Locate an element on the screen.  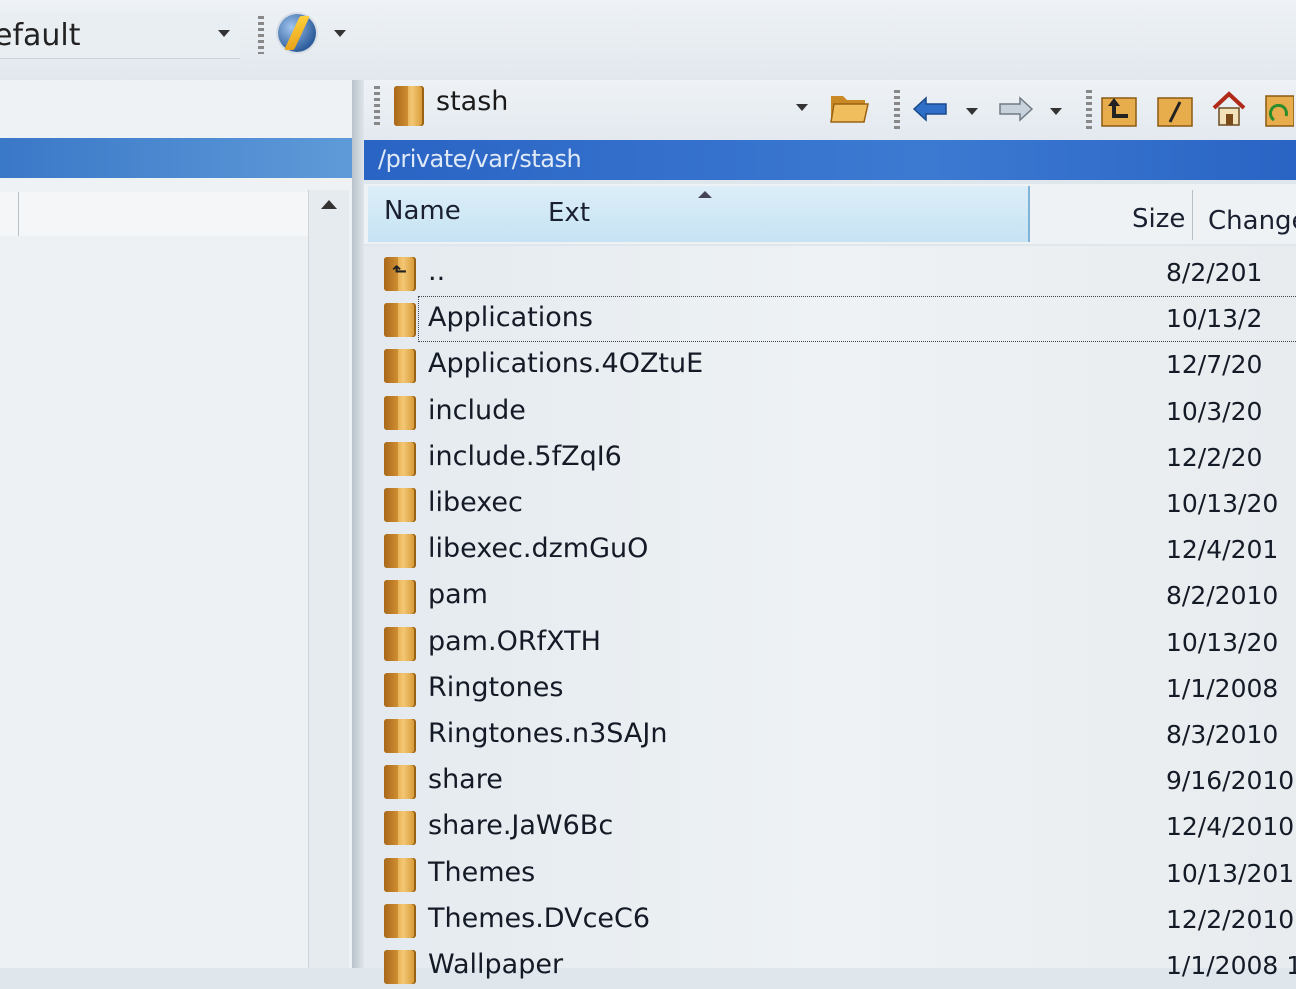
sort-ascending-icon is located at coordinates (705, 194).